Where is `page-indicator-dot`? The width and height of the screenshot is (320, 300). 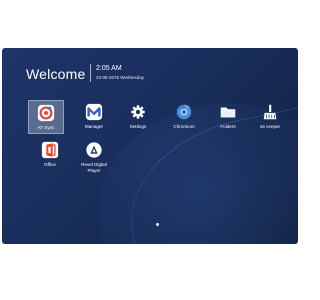
page-indicator-dot is located at coordinates (157, 224).